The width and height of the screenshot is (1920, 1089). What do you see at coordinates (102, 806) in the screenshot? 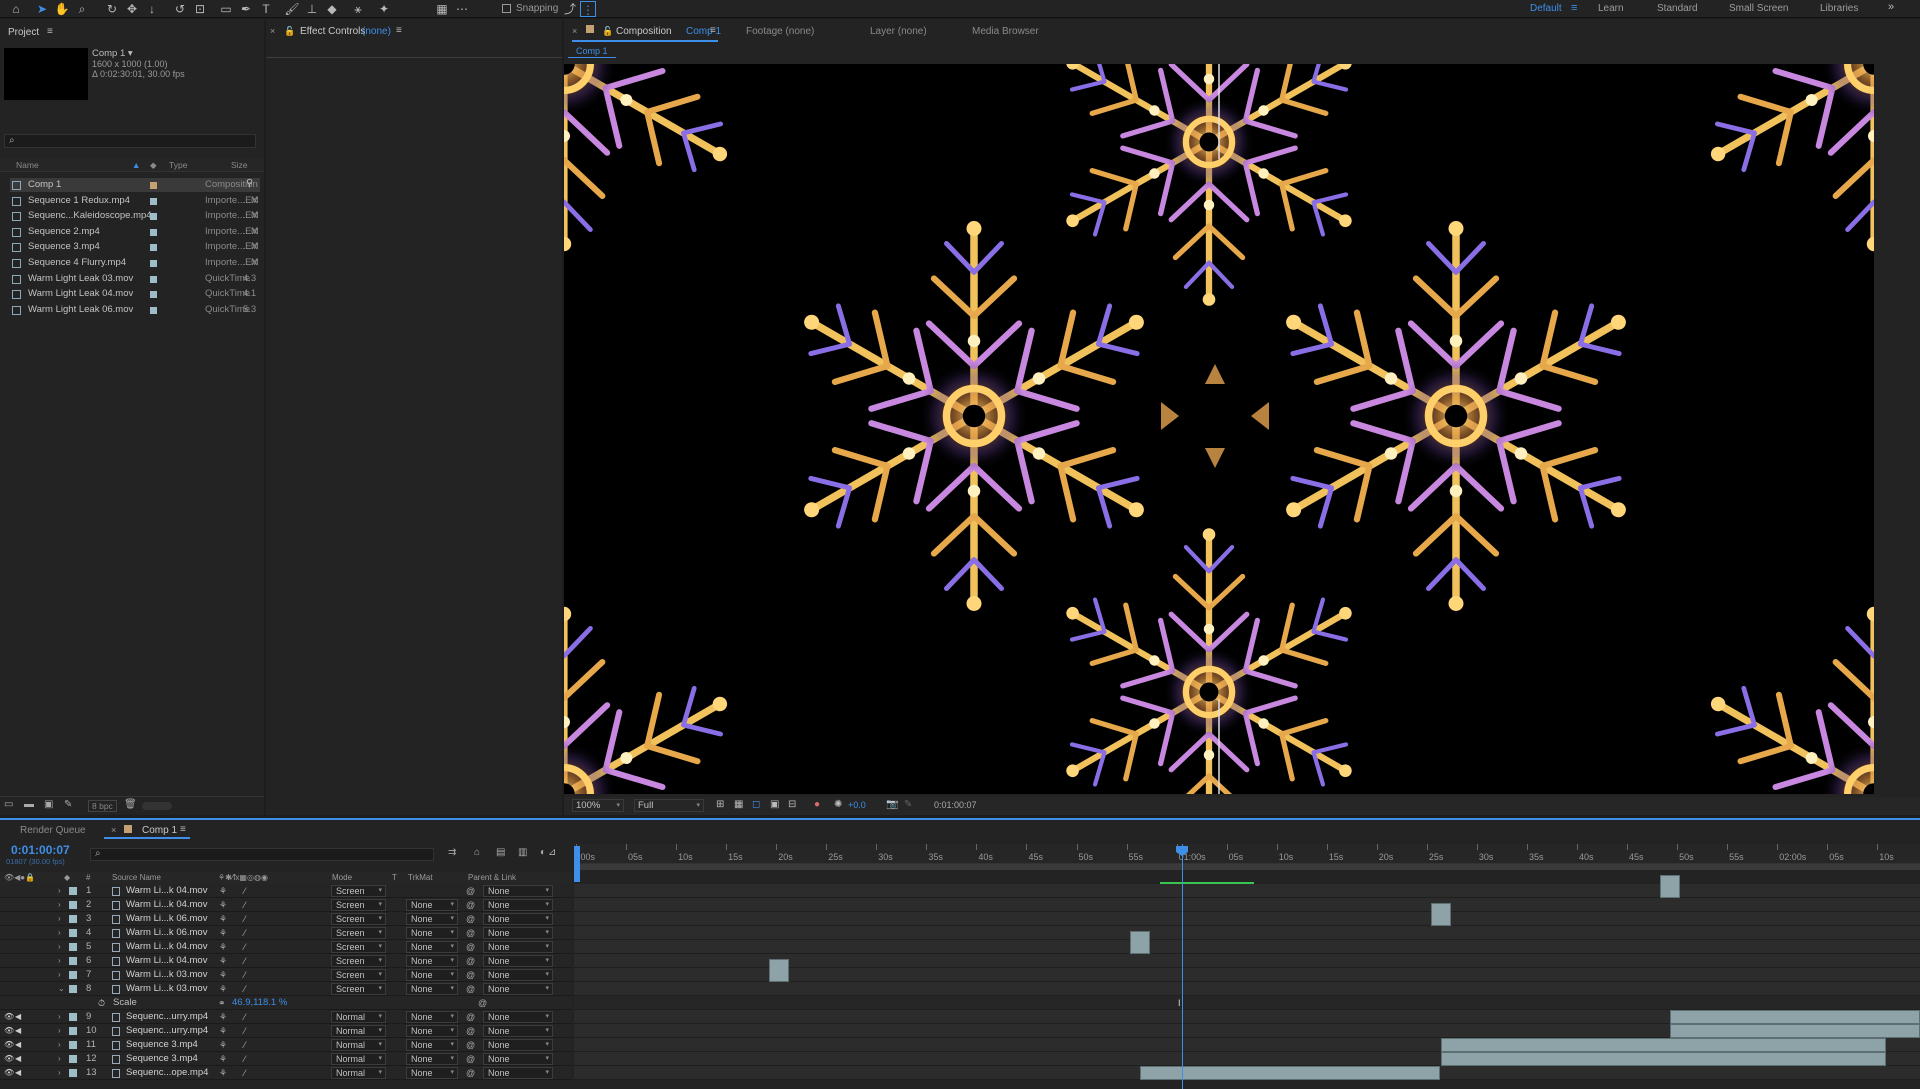
I see `bit-depth-button: 8 bpc` at bounding box center [102, 806].